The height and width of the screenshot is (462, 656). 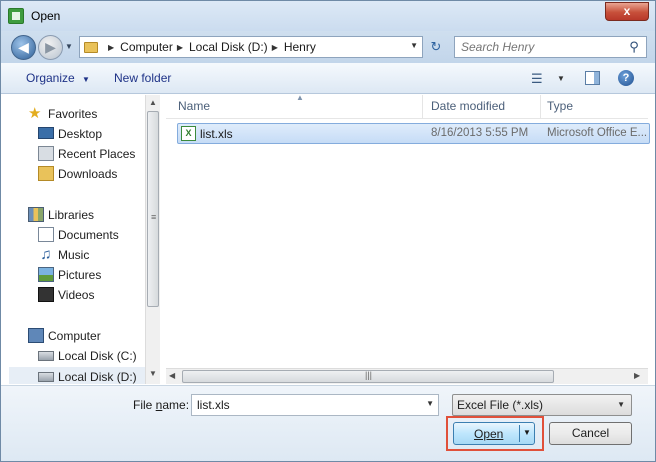 I want to click on downloads-folder-icon, so click(x=46, y=173).